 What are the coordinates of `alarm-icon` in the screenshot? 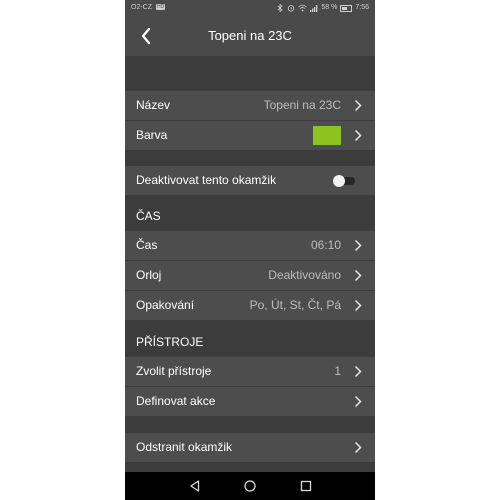 It's located at (291, 8).